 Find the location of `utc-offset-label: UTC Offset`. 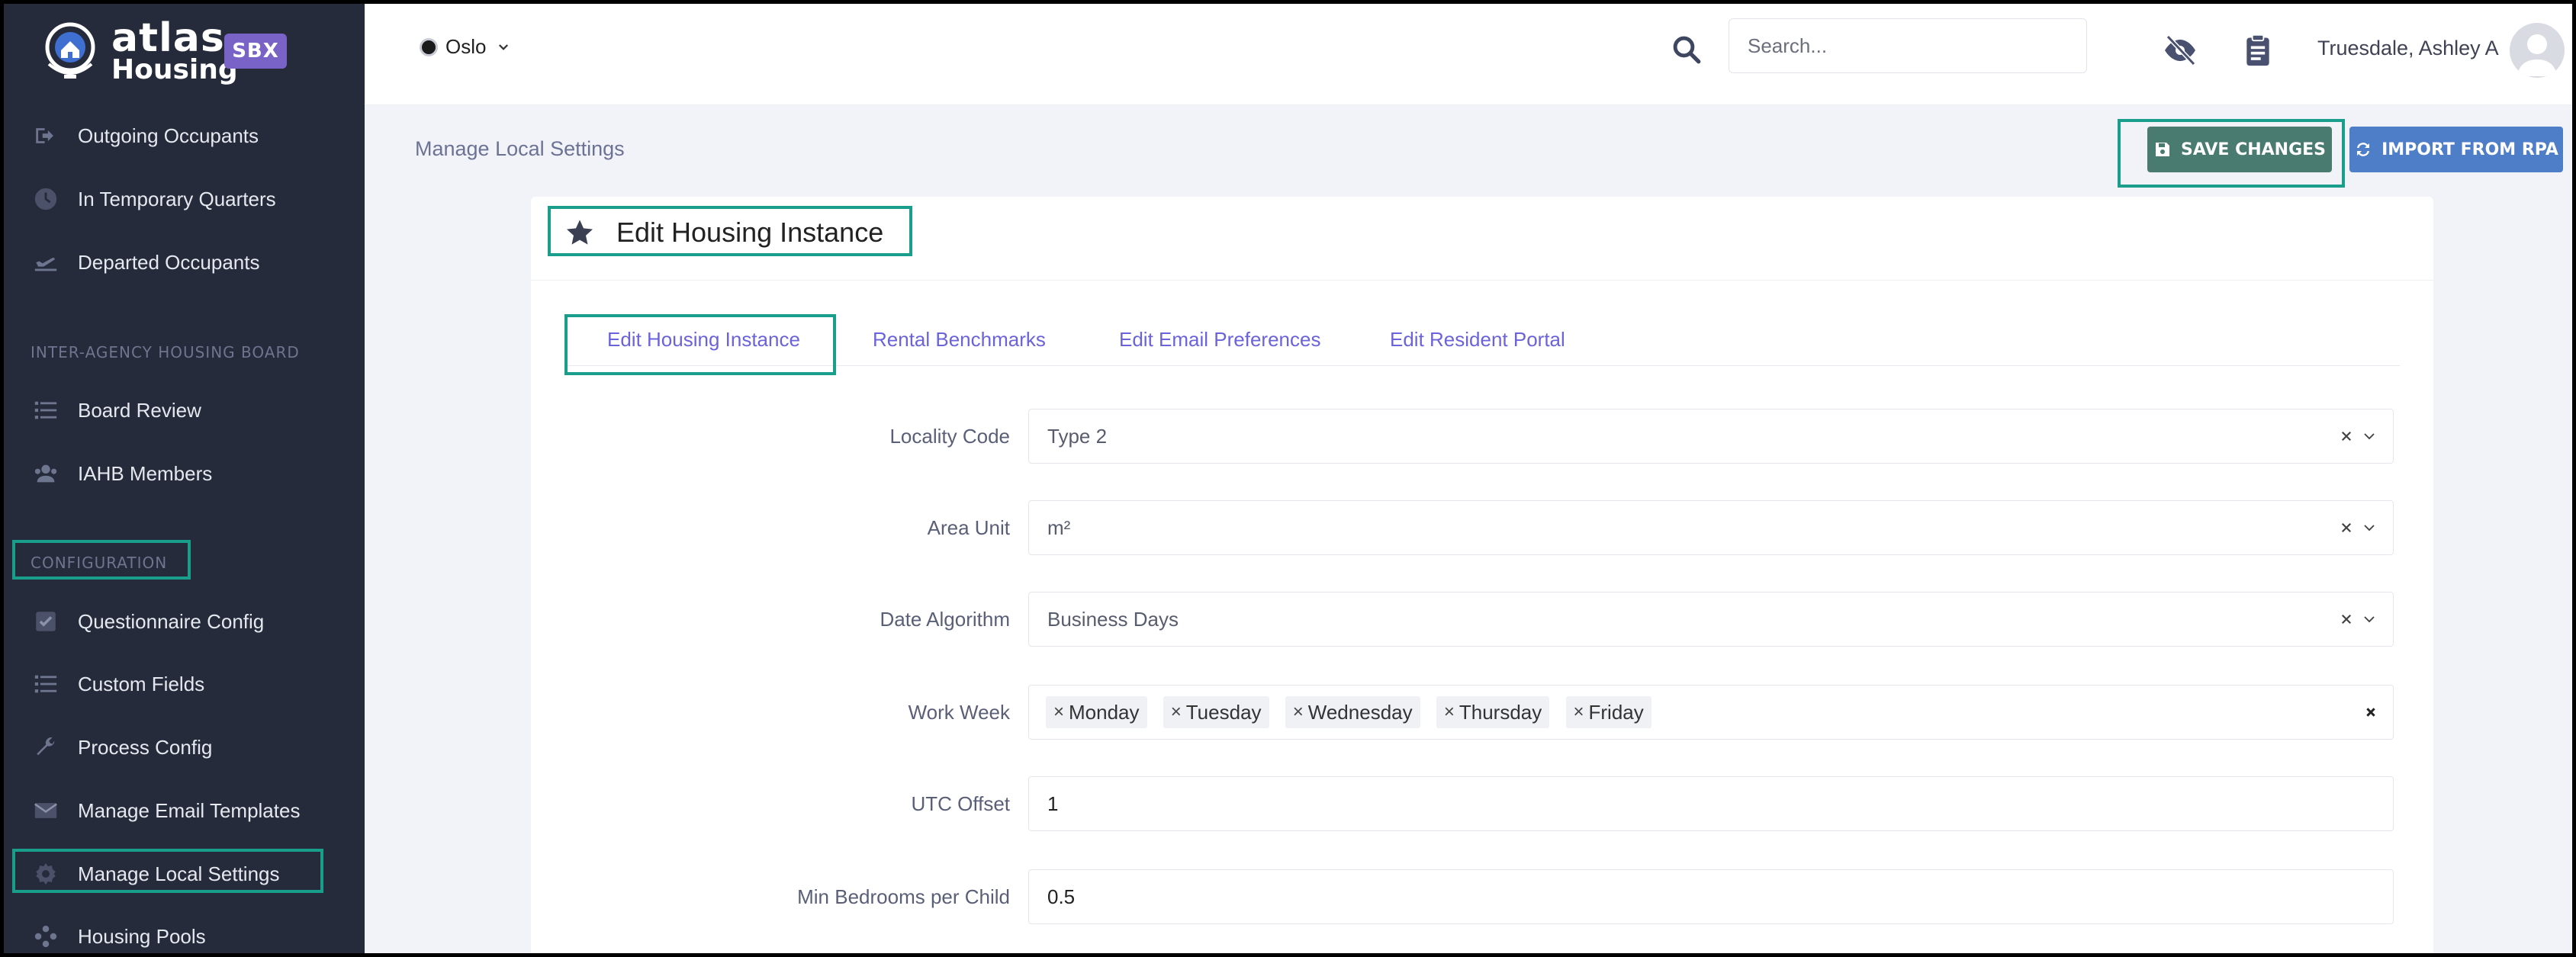

utc-offset-label: UTC Offset is located at coordinates (960, 803).